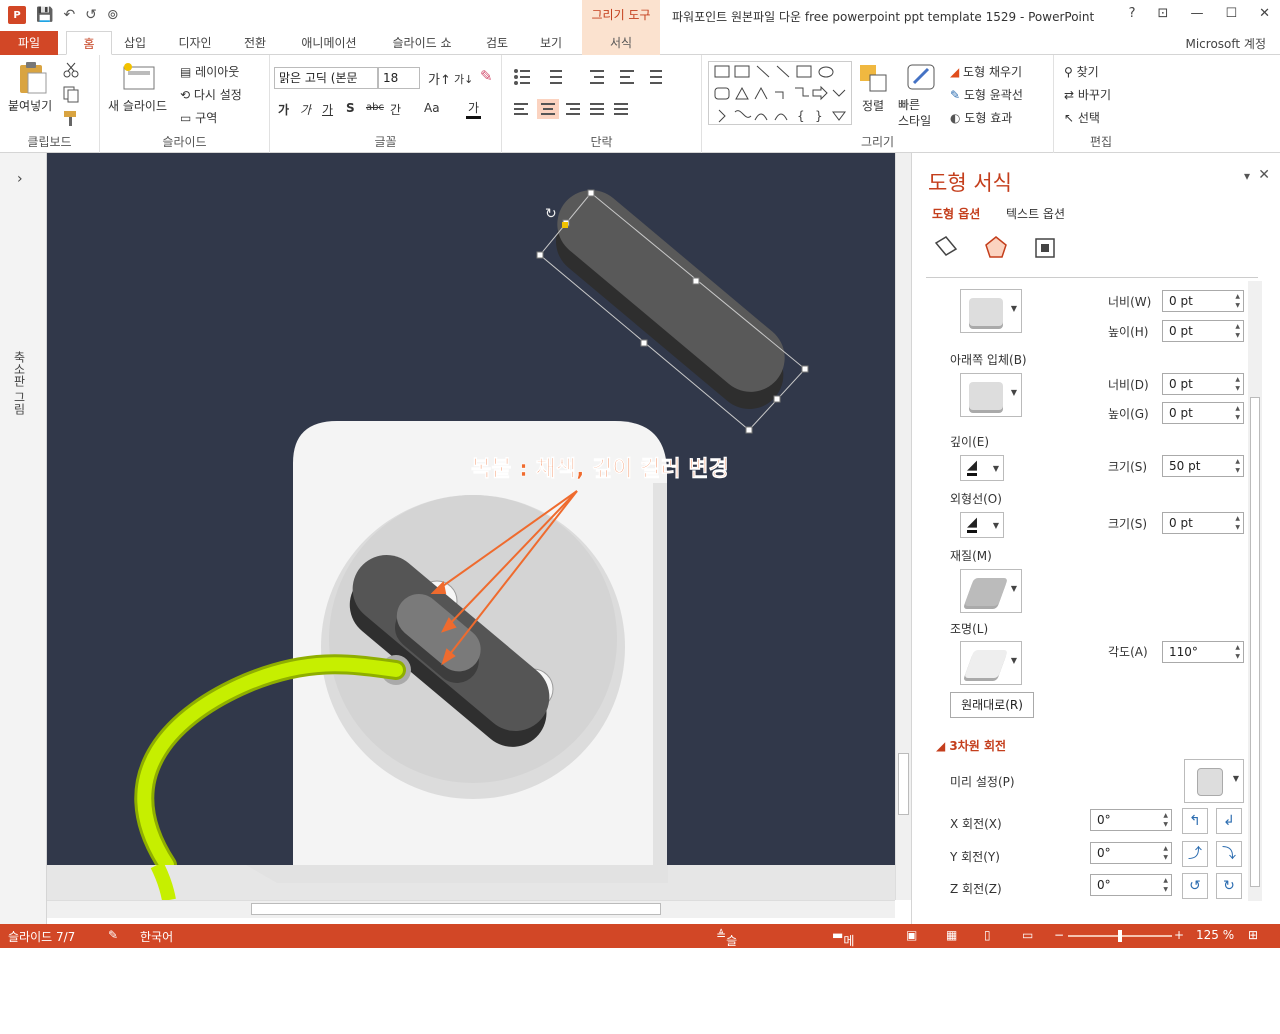 The height and width of the screenshot is (1034, 1280). I want to click on slideshow-view-icon: ▭, so click(1027, 935).